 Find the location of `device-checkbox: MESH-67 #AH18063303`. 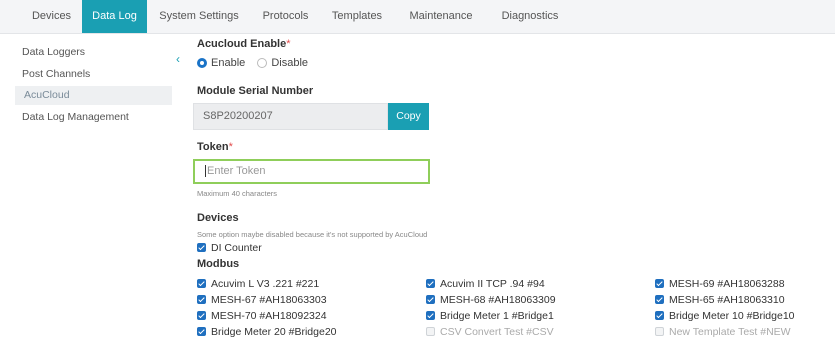

device-checkbox: MESH-67 #AH18063303 is located at coordinates (262, 300).